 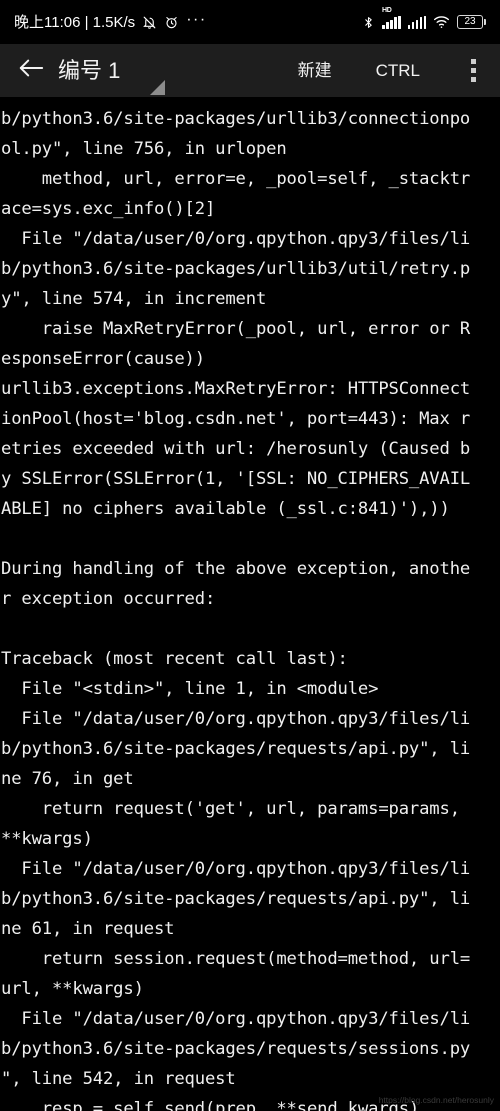 What do you see at coordinates (171, 22) in the screenshot?
I see `alarm-clock-icon` at bounding box center [171, 22].